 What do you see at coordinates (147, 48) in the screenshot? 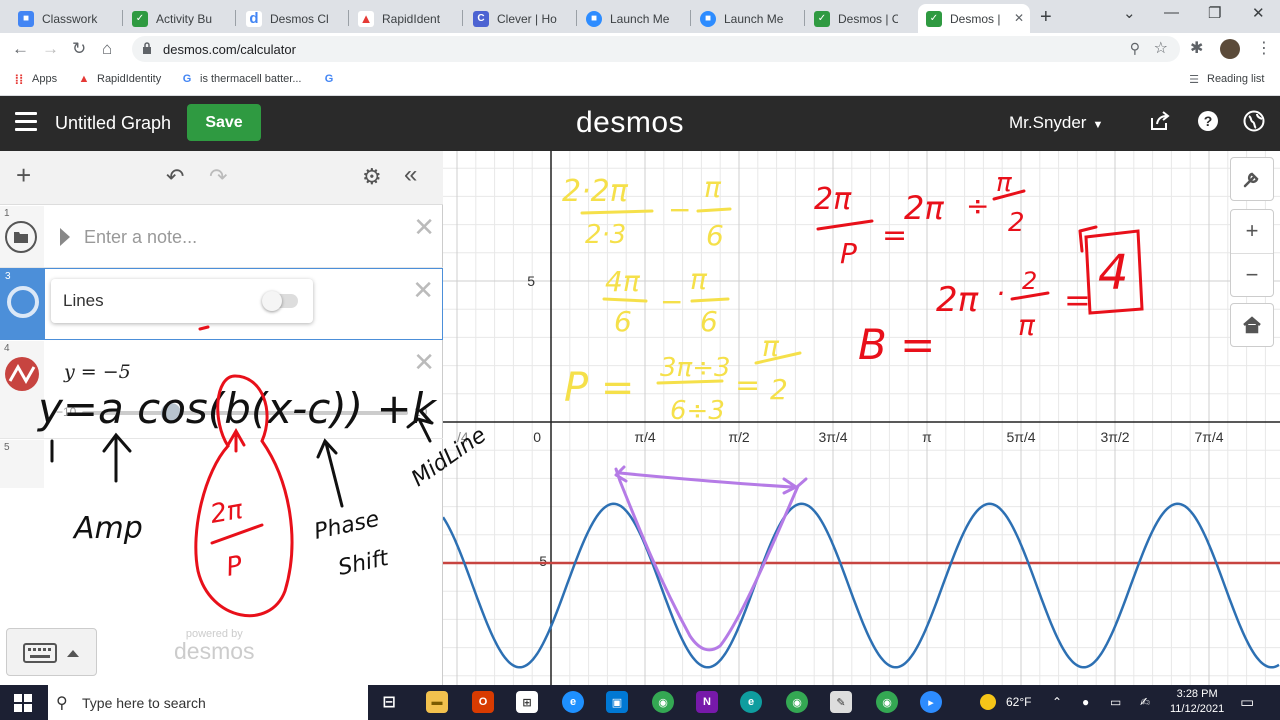
I see `lock-icon` at bounding box center [147, 48].